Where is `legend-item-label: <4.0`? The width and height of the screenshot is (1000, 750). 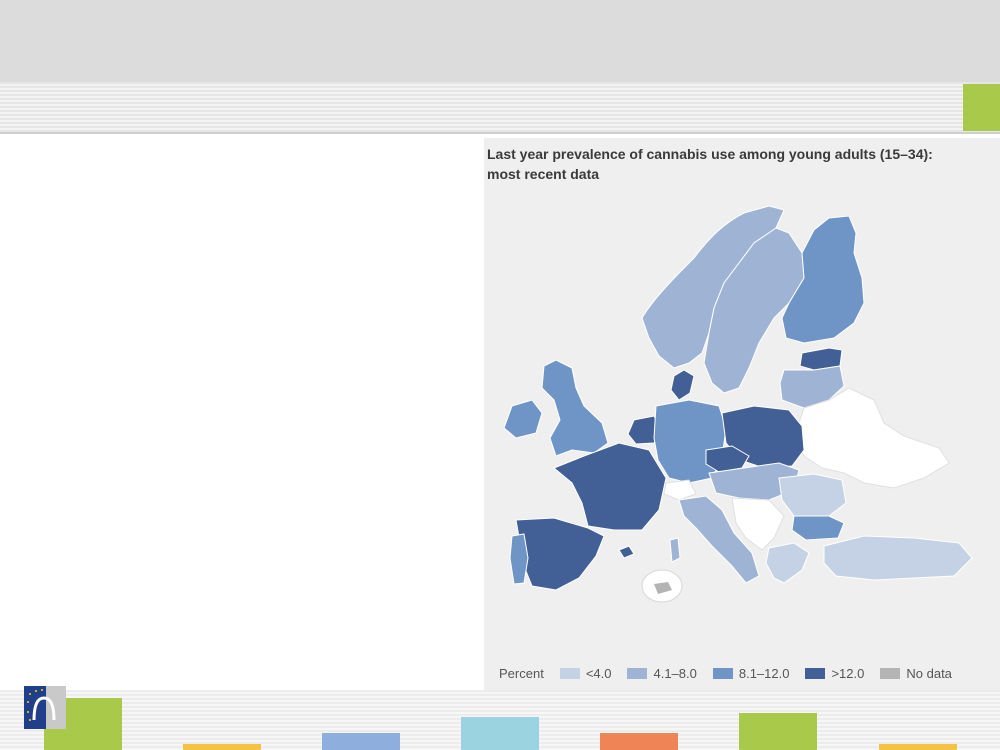
legend-item-label: <4.0 is located at coordinates (598, 673).